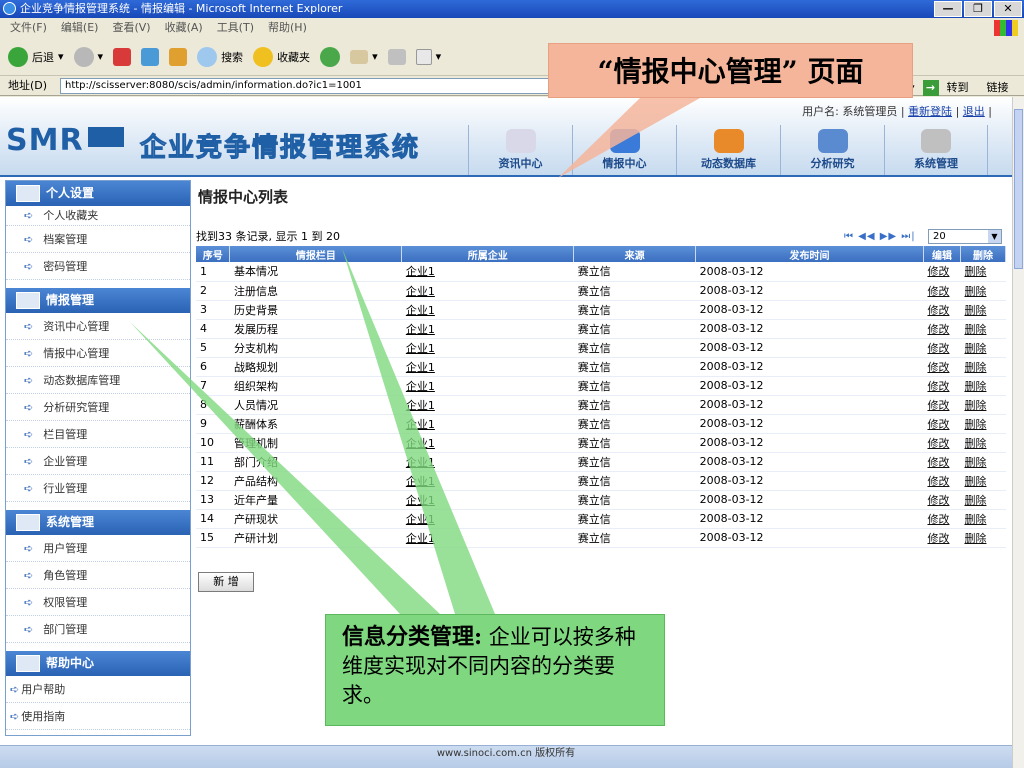 Image resolution: width=1024 pixels, height=768 pixels. What do you see at coordinates (98, 380) in the screenshot?
I see `sidebar-item-dynamic-db-mgmt: ➪ 动态数据库管理` at bounding box center [98, 380].